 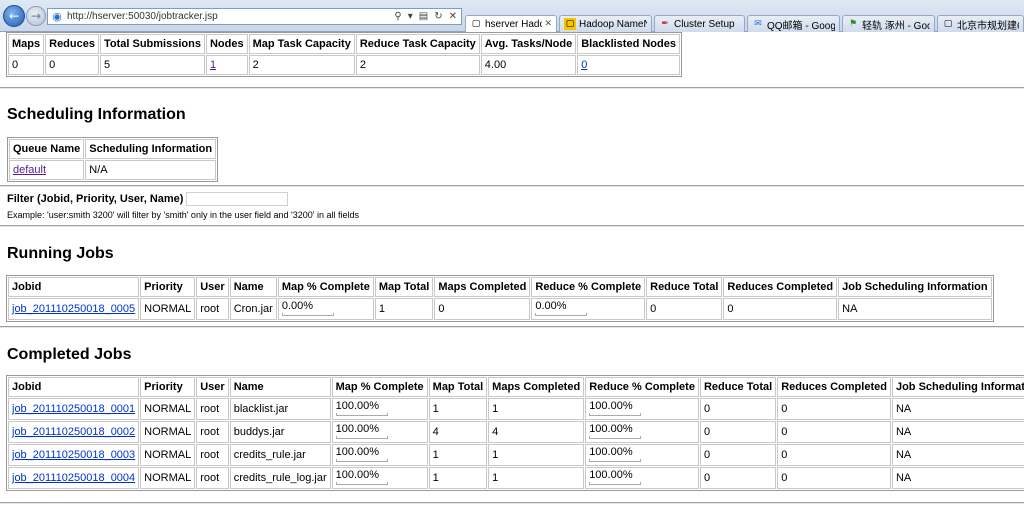 What do you see at coordinates (26, 65) in the screenshot?
I see `maps-value: 0` at bounding box center [26, 65].